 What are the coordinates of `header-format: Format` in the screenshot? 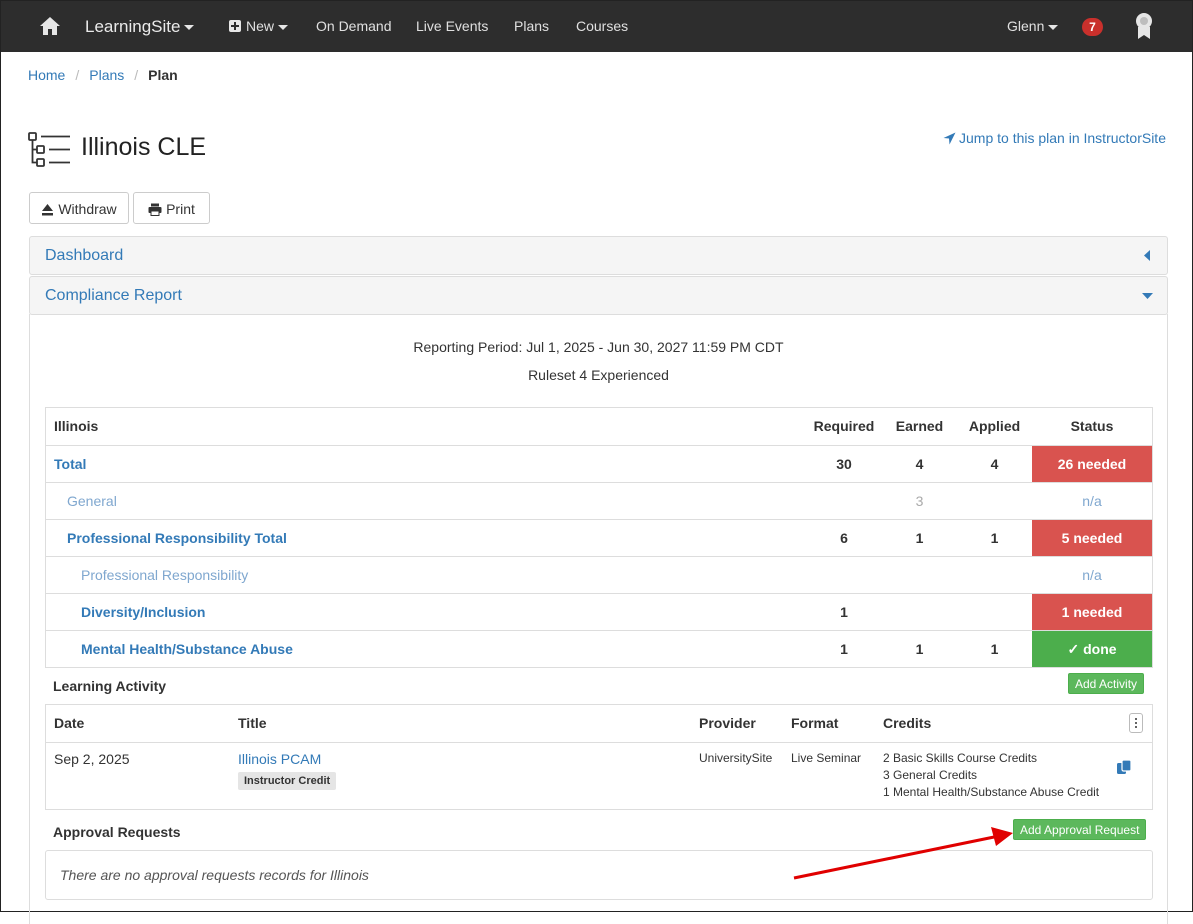 It's located at (815, 723).